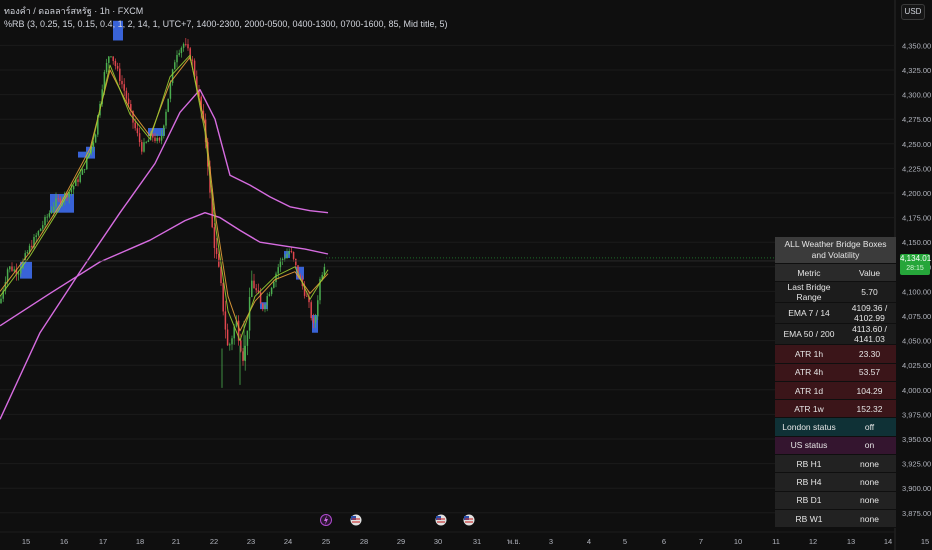 This screenshot has height=550, width=932. Describe the element at coordinates (214, 541) in the screenshot. I see `x-tick-label: 22` at that location.